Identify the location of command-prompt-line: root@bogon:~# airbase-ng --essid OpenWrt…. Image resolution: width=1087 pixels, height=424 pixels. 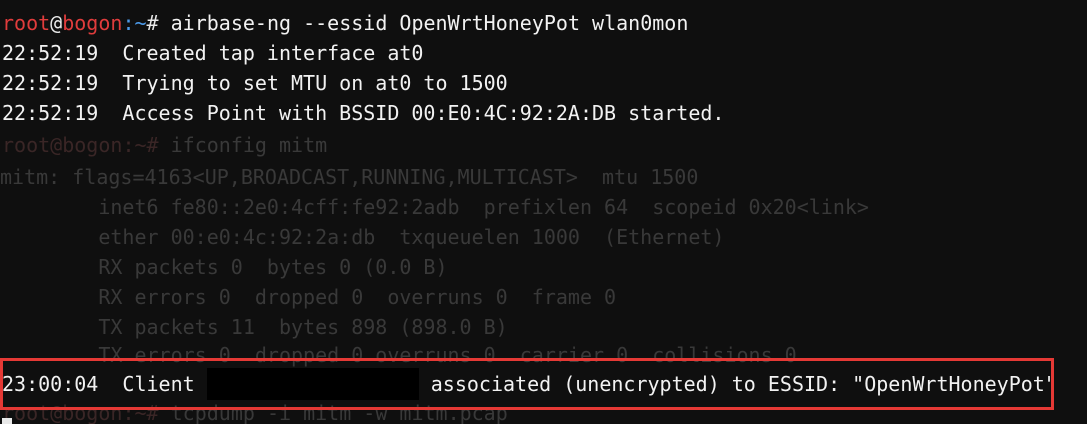
(345, 23).